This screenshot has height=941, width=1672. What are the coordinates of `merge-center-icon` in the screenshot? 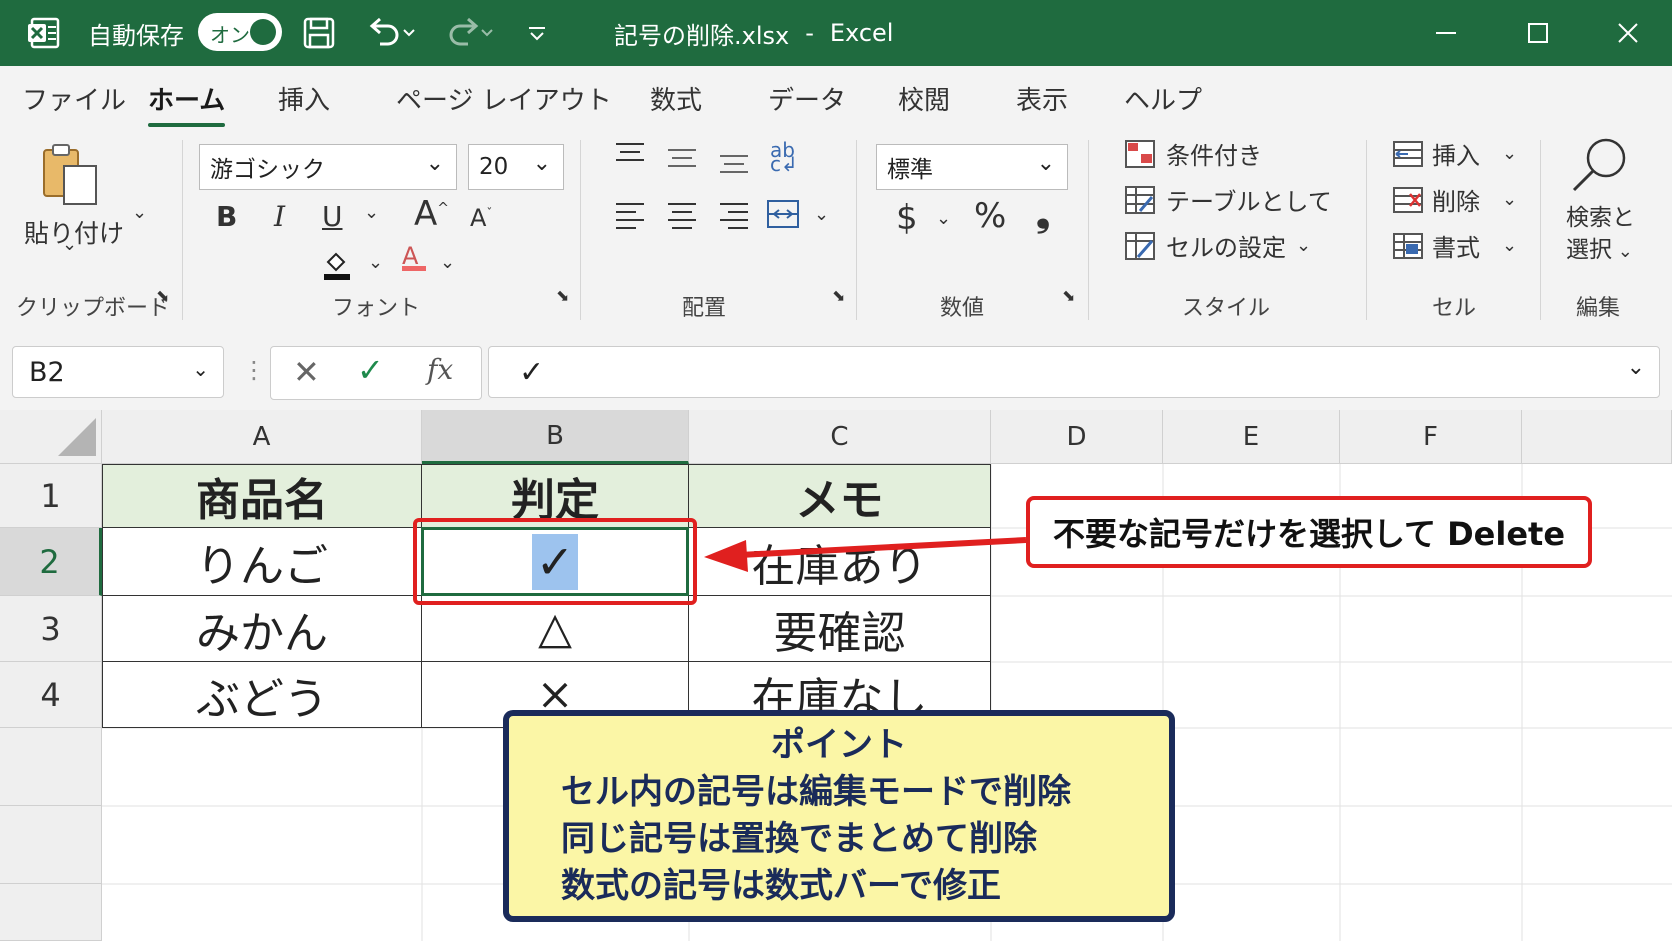 It's located at (783, 217).